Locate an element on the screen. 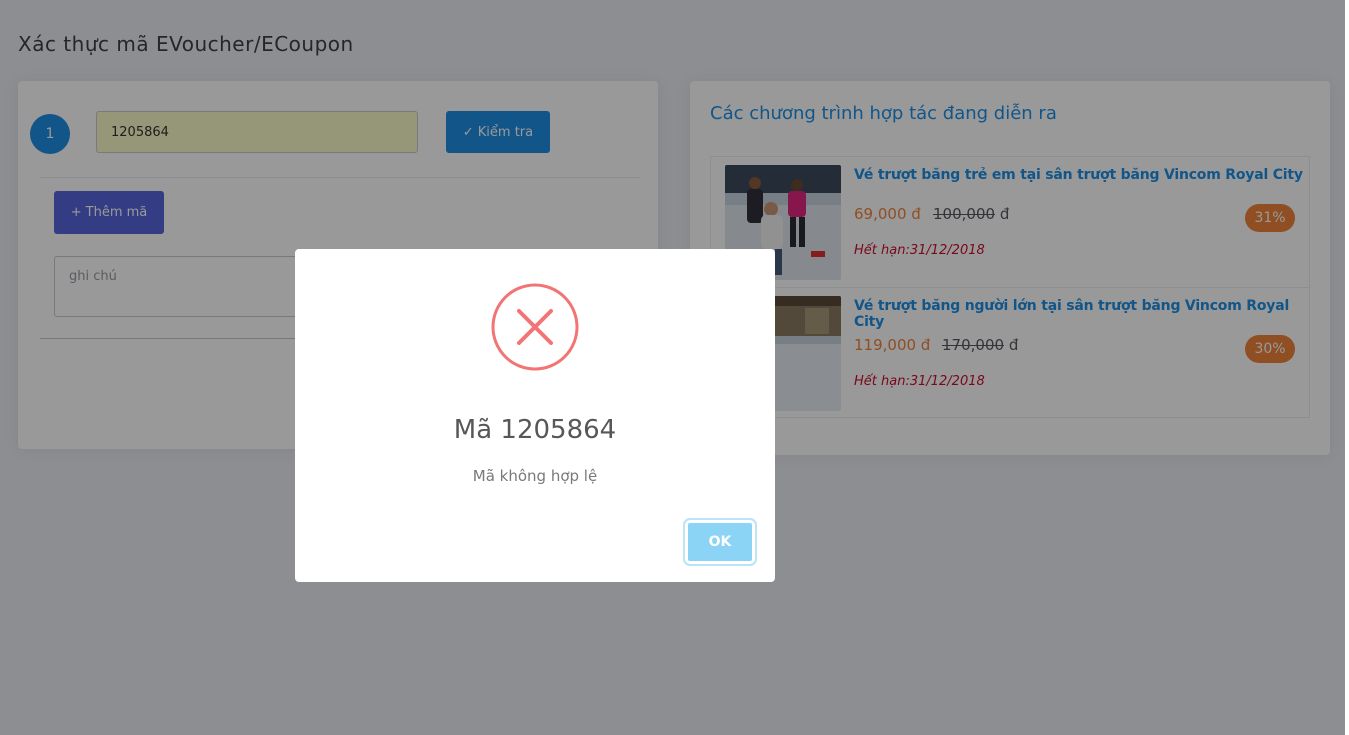 The height and width of the screenshot is (735, 1349). dialog-title: Mã 1205864 is located at coordinates (535, 430).